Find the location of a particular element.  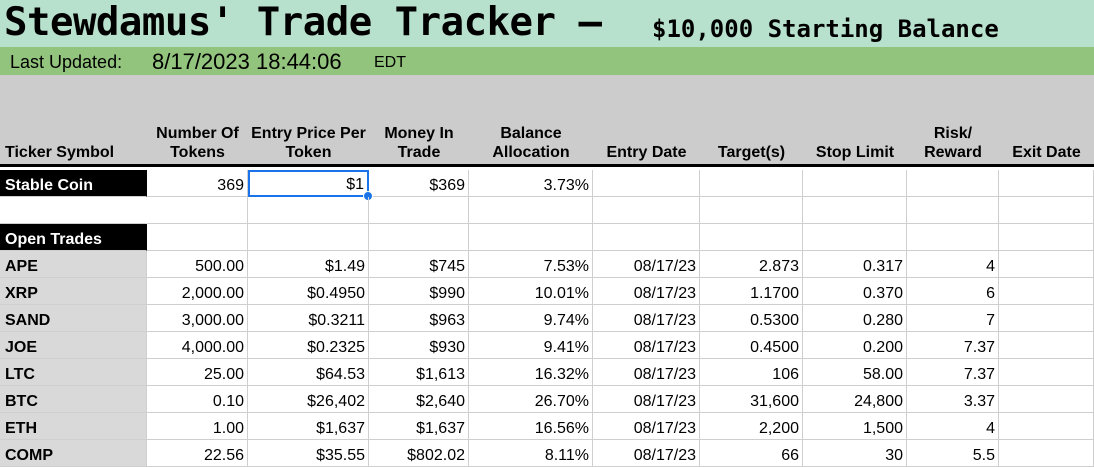

cell-target: 106 is located at coordinates (751, 372).